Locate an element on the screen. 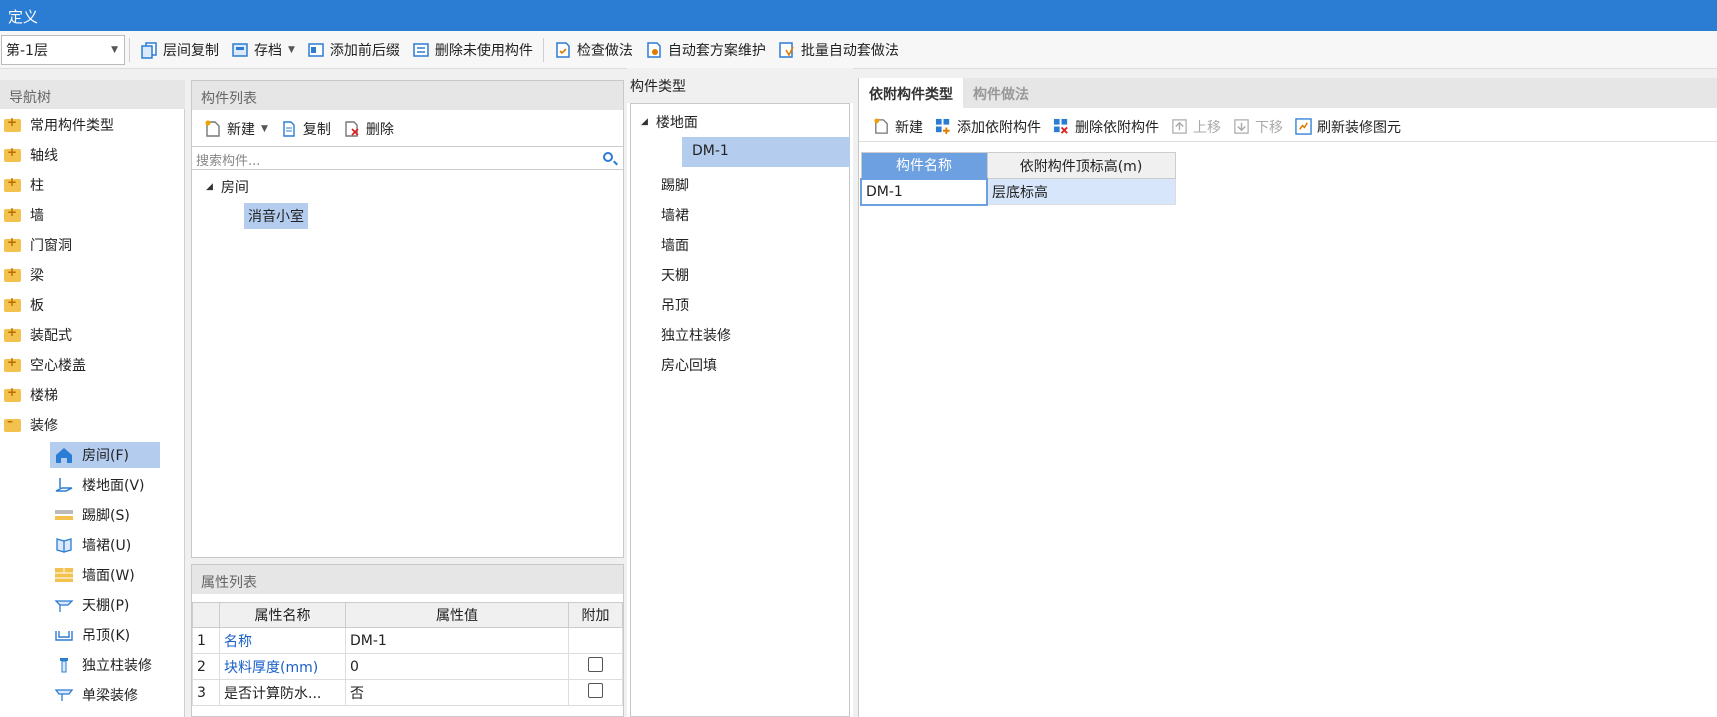 This screenshot has width=1717, height=717. type-node-backfill: 房心回填 is located at coordinates (689, 365).